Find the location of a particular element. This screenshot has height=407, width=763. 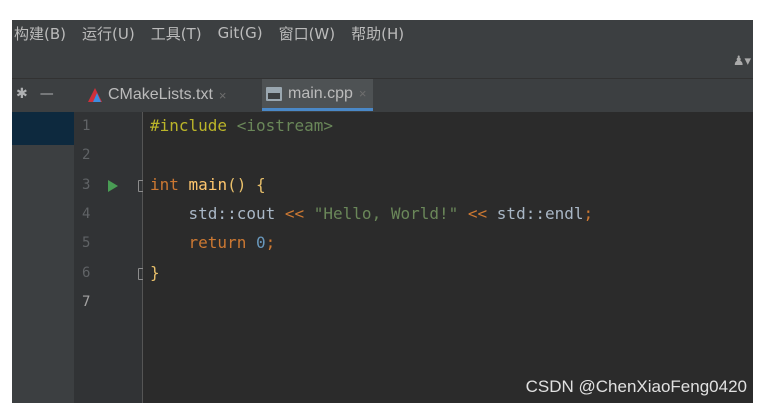

line-number: 2 is located at coordinates (86, 155).